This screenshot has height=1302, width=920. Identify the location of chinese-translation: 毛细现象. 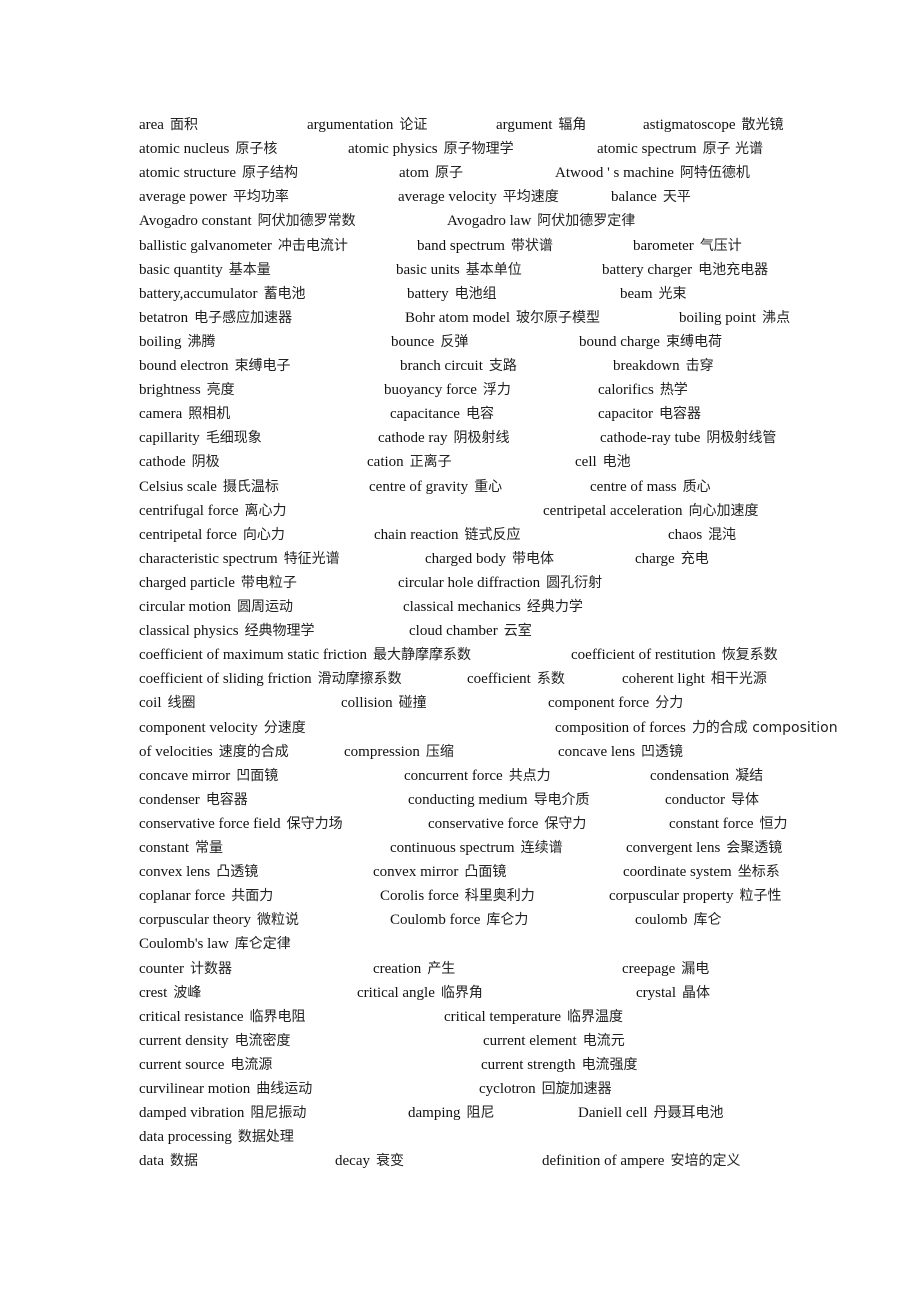
(233, 438).